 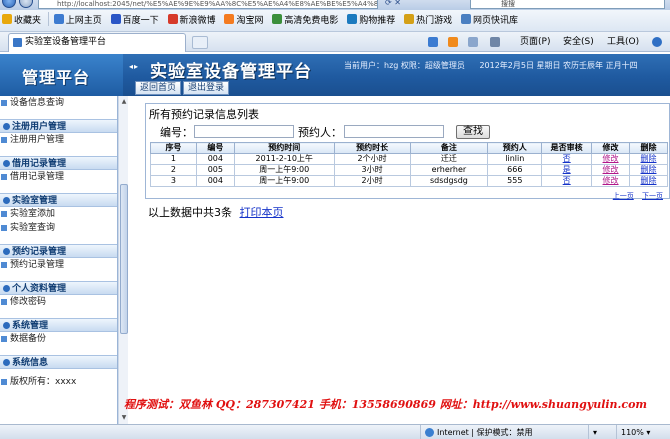 I want to click on cell-time: 周一上午9:00, so click(x=284, y=181).